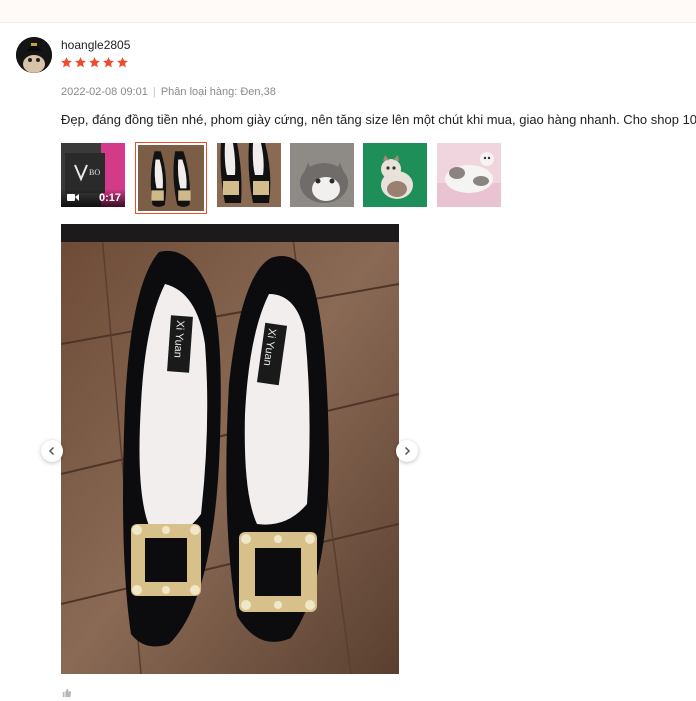 Image resolution: width=696 pixels, height=701 pixels. I want to click on thumb-up-icon, so click(67, 693).